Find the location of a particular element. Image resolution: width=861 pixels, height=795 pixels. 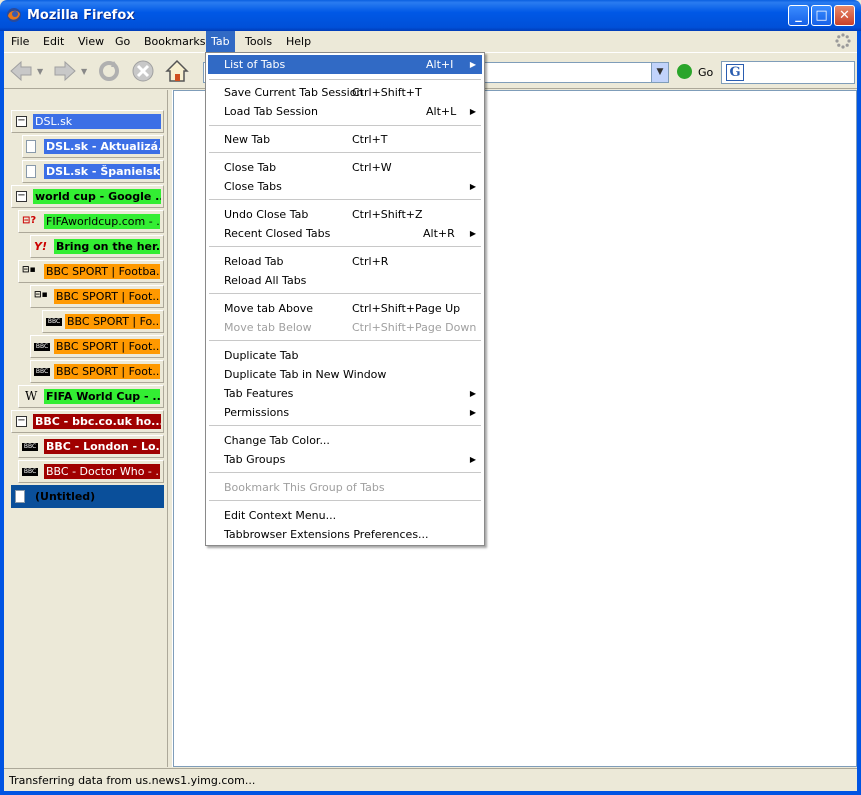

home-icon is located at coordinates (177, 71).